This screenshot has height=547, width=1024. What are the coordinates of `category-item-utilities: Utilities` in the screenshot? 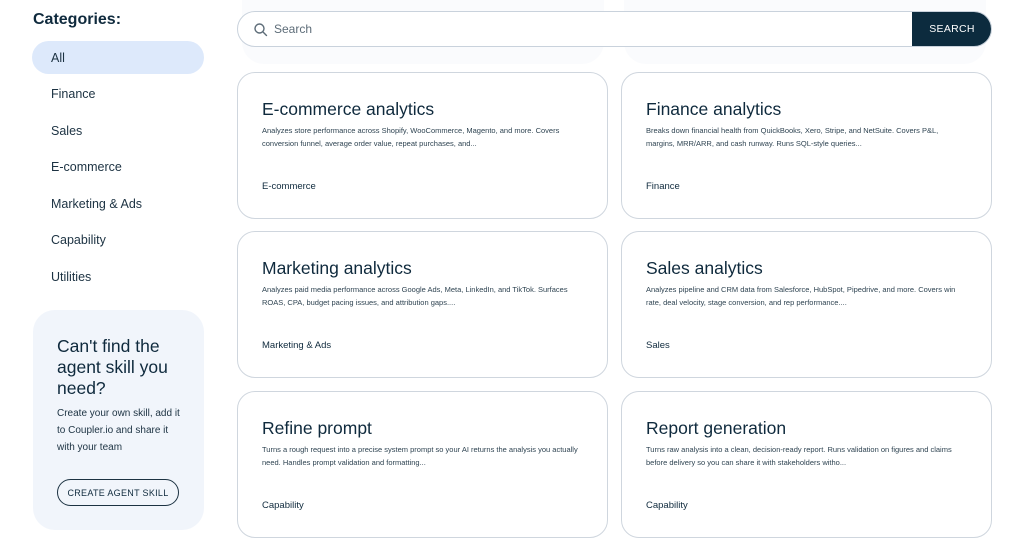 It's located at (118, 277).